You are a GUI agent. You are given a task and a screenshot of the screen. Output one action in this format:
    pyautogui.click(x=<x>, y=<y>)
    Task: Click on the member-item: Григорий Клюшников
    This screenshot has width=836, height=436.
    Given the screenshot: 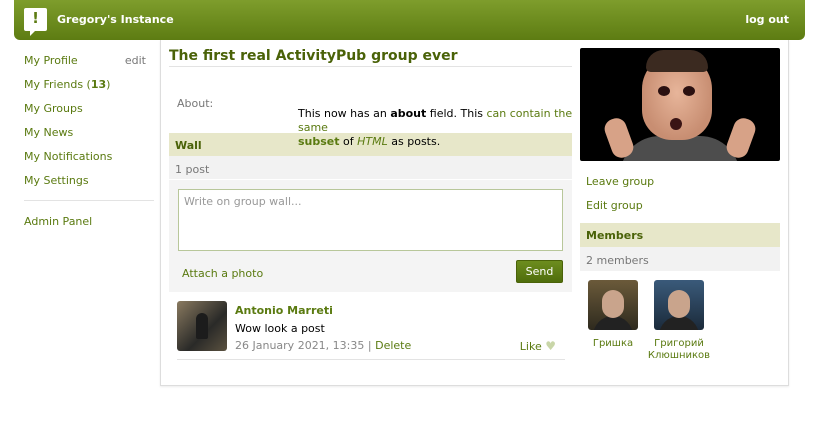 What is the action you would take?
    pyautogui.click(x=679, y=321)
    